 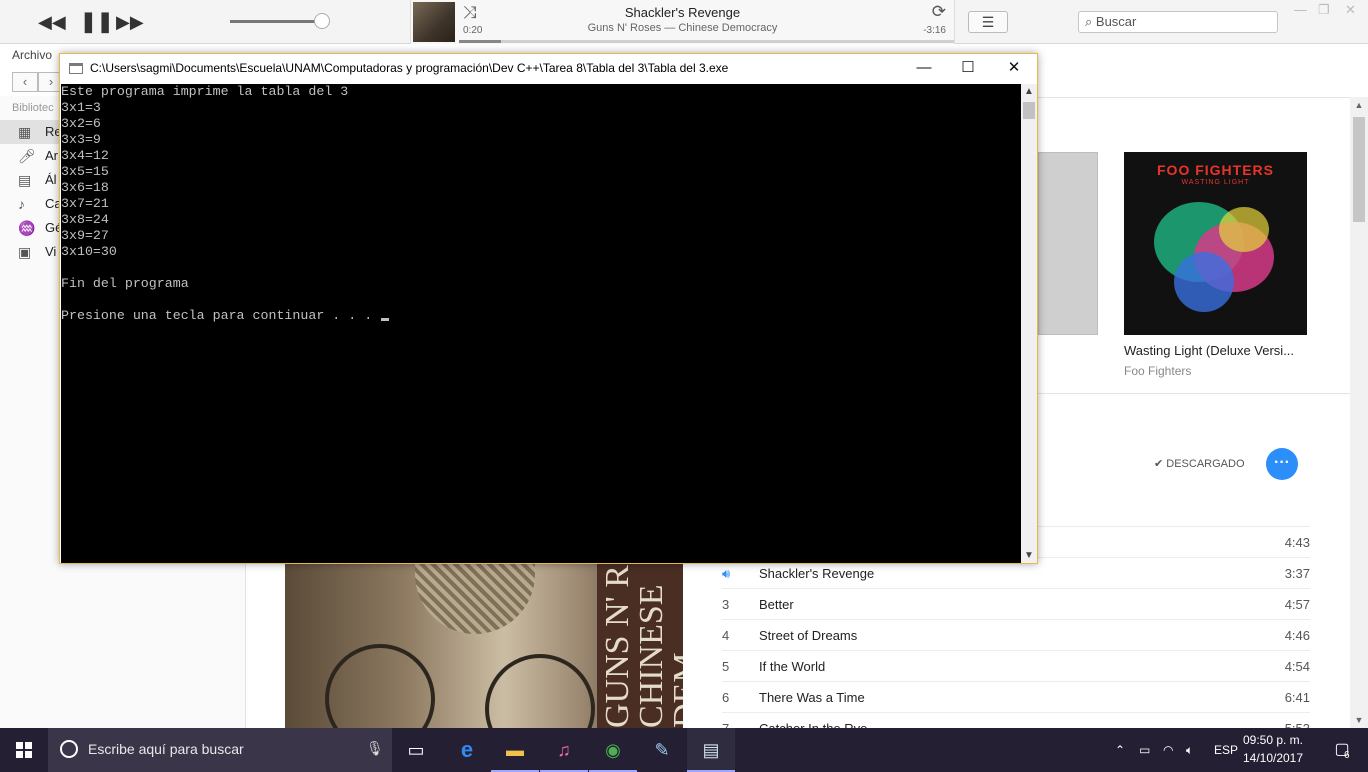 I want to click on start-button, so click(x=24, y=750).